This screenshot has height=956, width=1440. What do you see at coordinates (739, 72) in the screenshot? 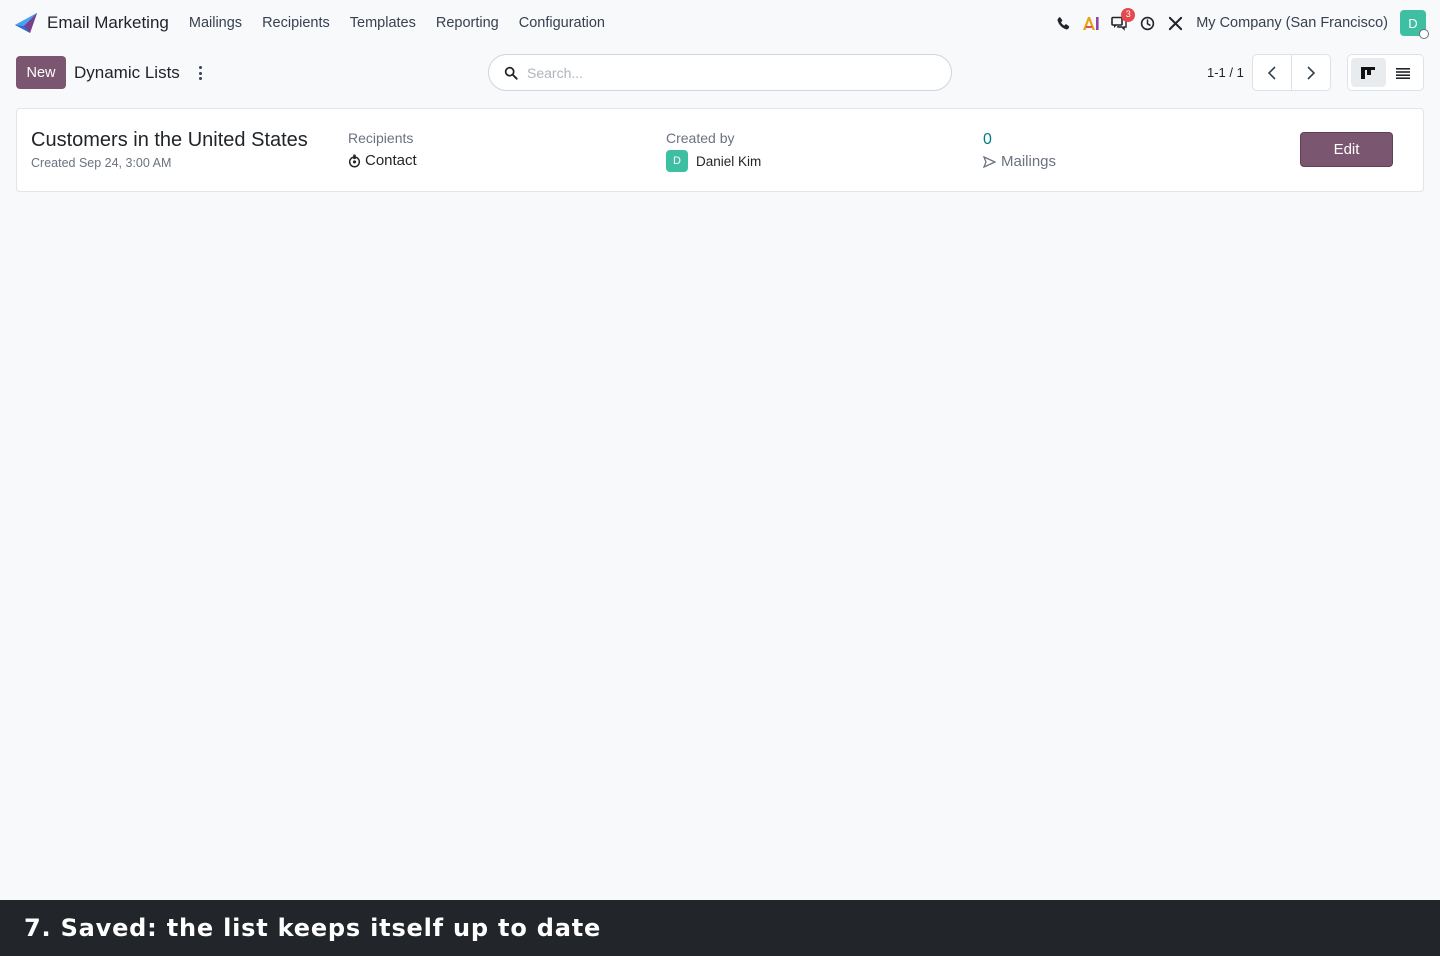
I see `search-input` at bounding box center [739, 72].